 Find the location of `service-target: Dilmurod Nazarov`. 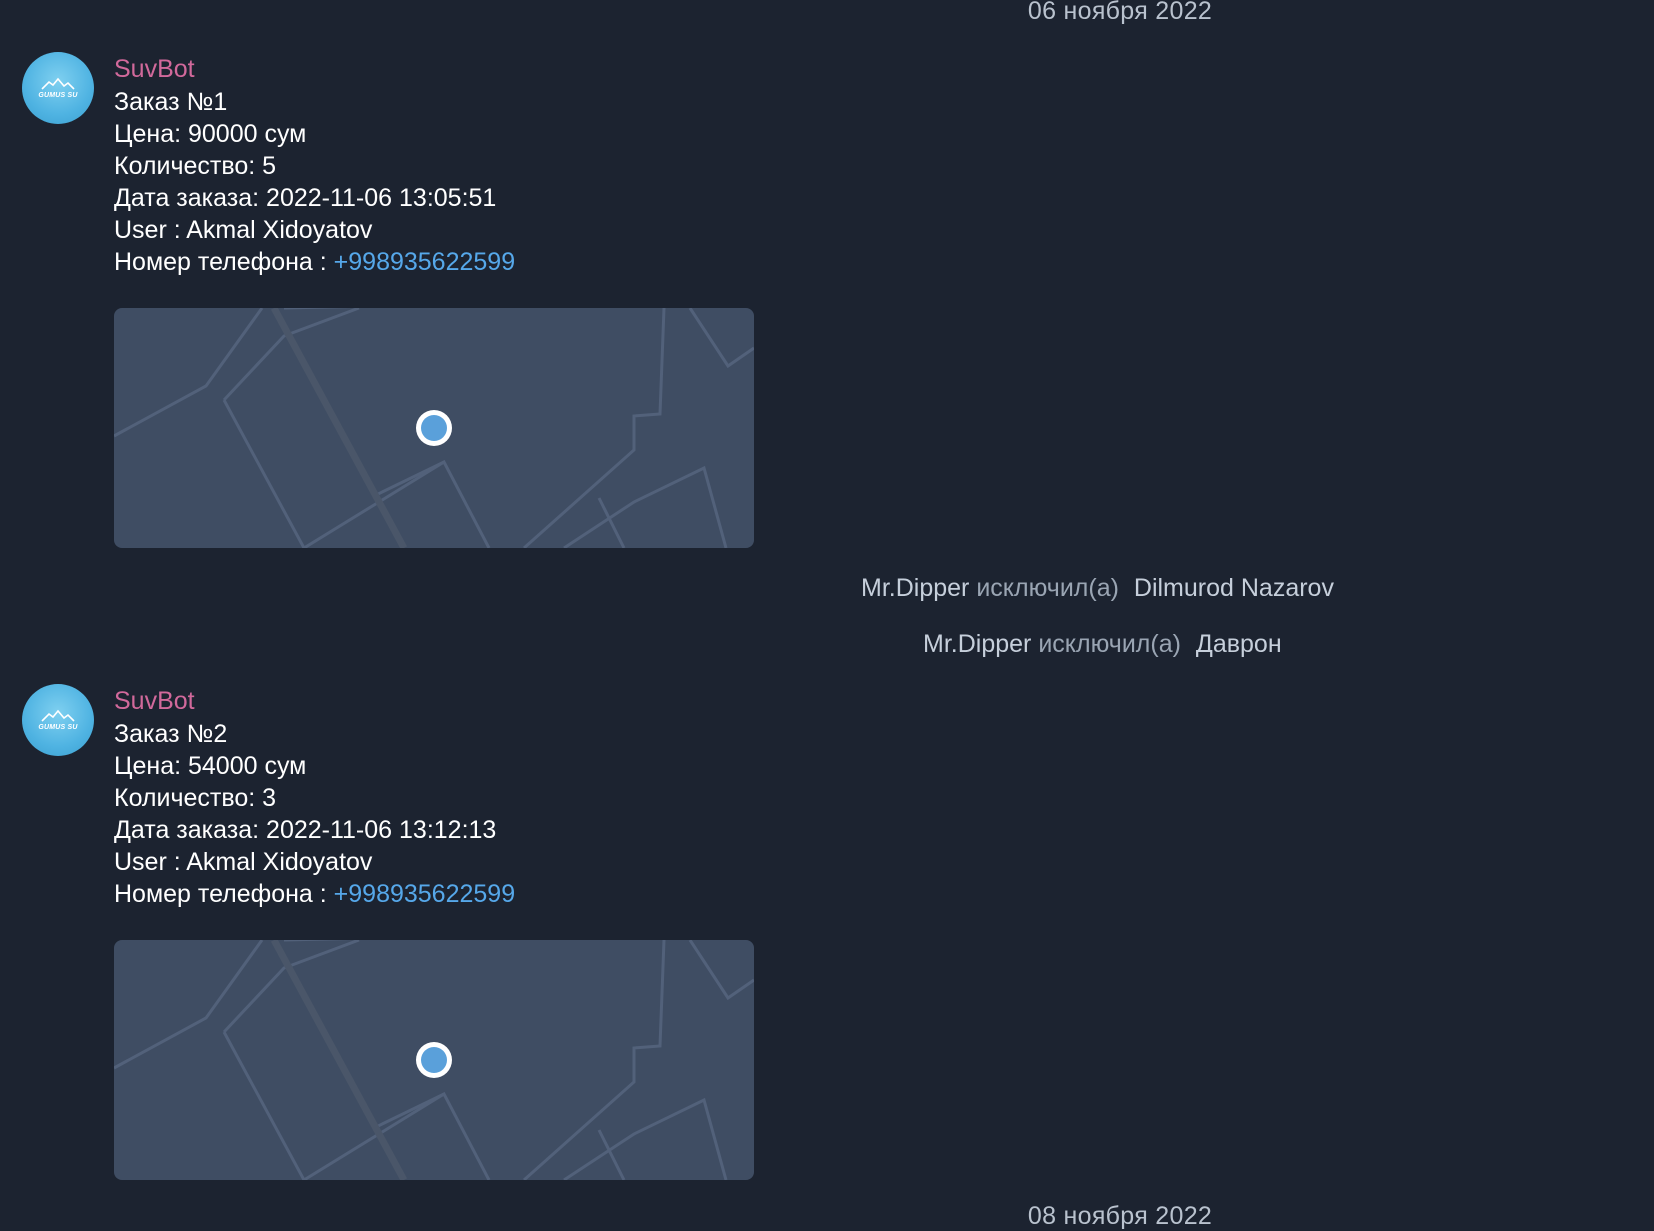

service-target: Dilmurod Nazarov is located at coordinates (1234, 588).